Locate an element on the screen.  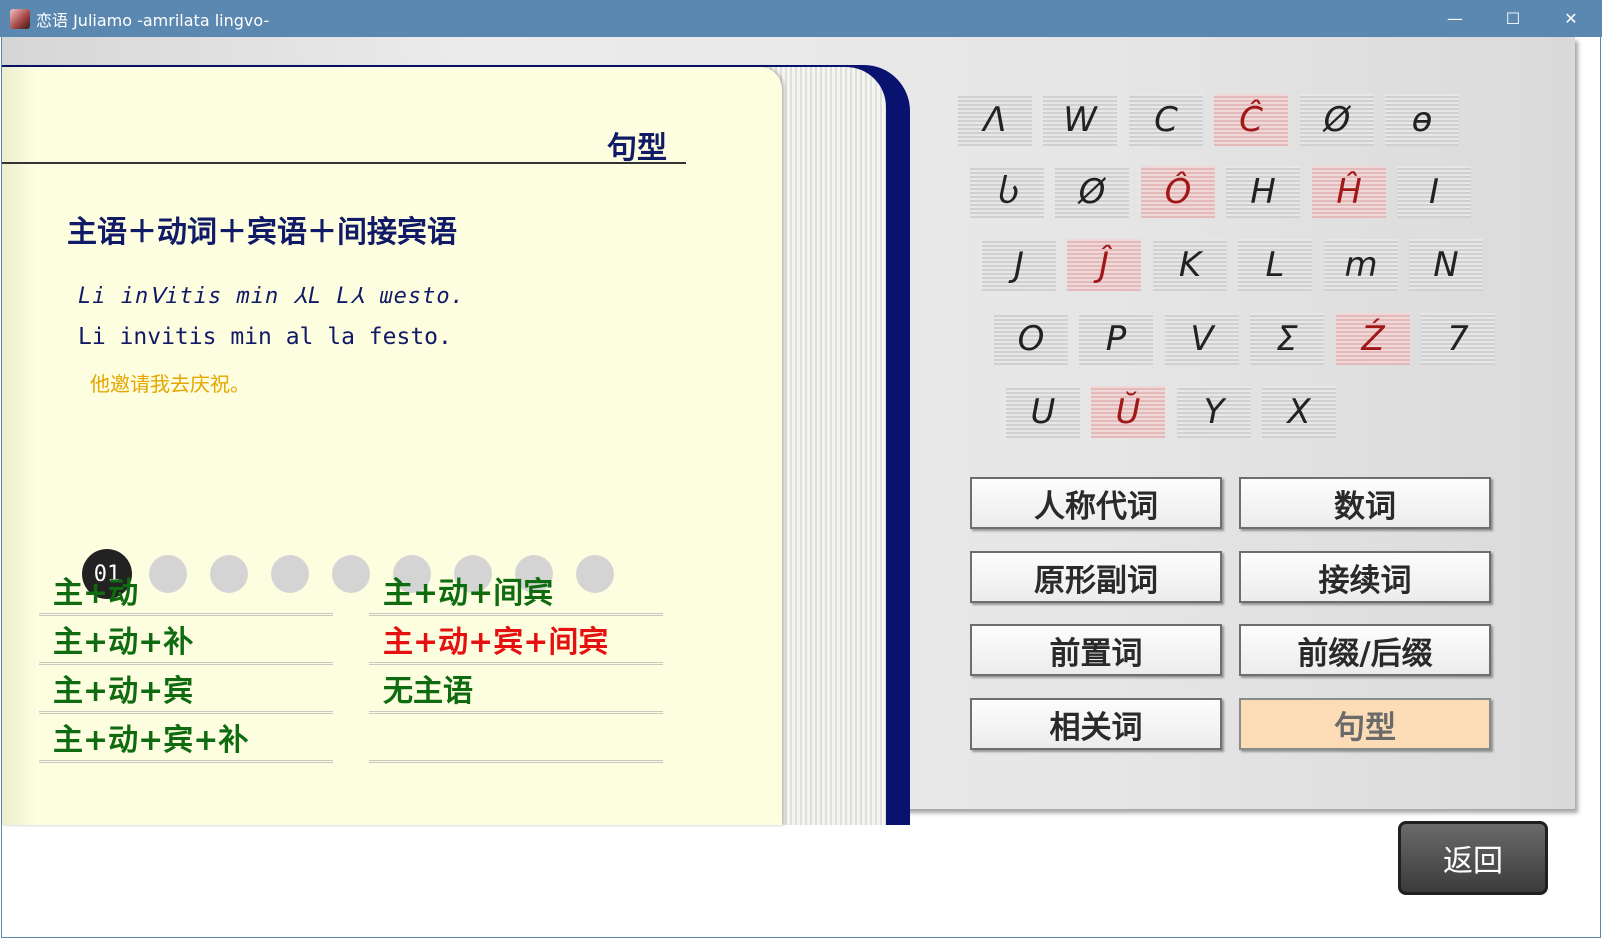
example-latin-text: Li invitis min al la festo. is located at coordinates (265, 337).